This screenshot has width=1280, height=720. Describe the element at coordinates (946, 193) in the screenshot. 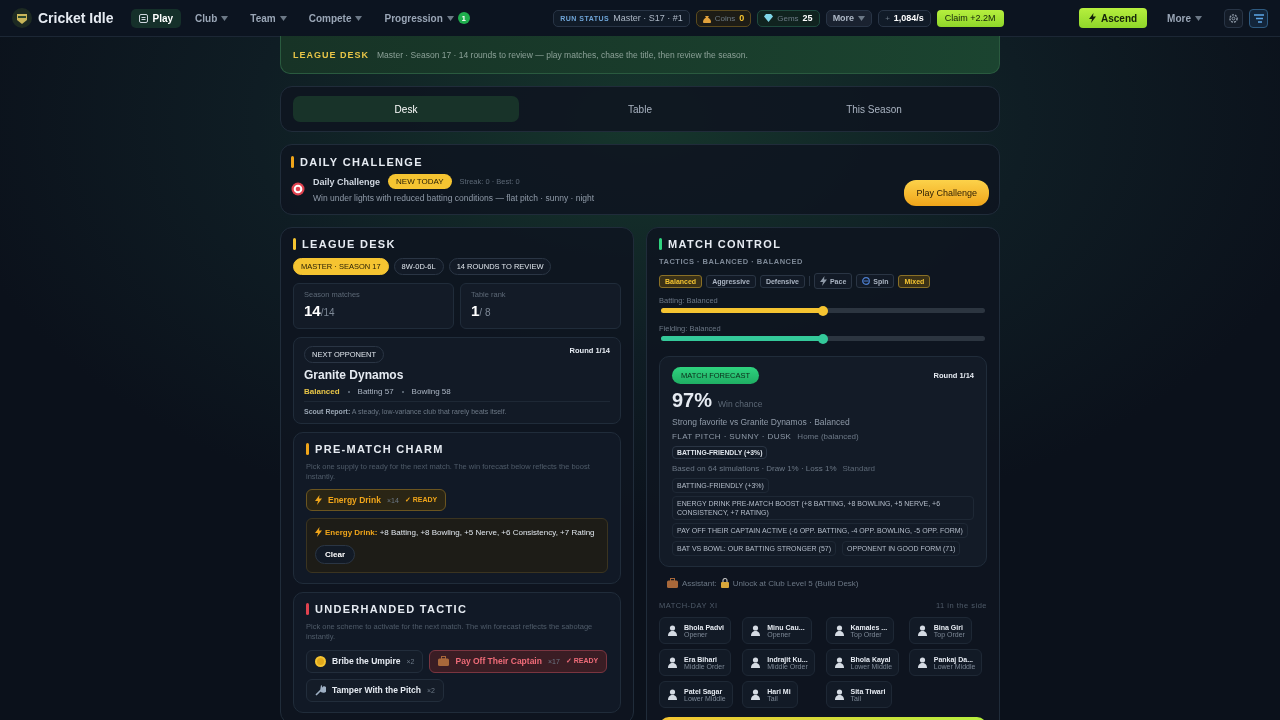

I see `play-challenge-button: Play Challenge` at that location.